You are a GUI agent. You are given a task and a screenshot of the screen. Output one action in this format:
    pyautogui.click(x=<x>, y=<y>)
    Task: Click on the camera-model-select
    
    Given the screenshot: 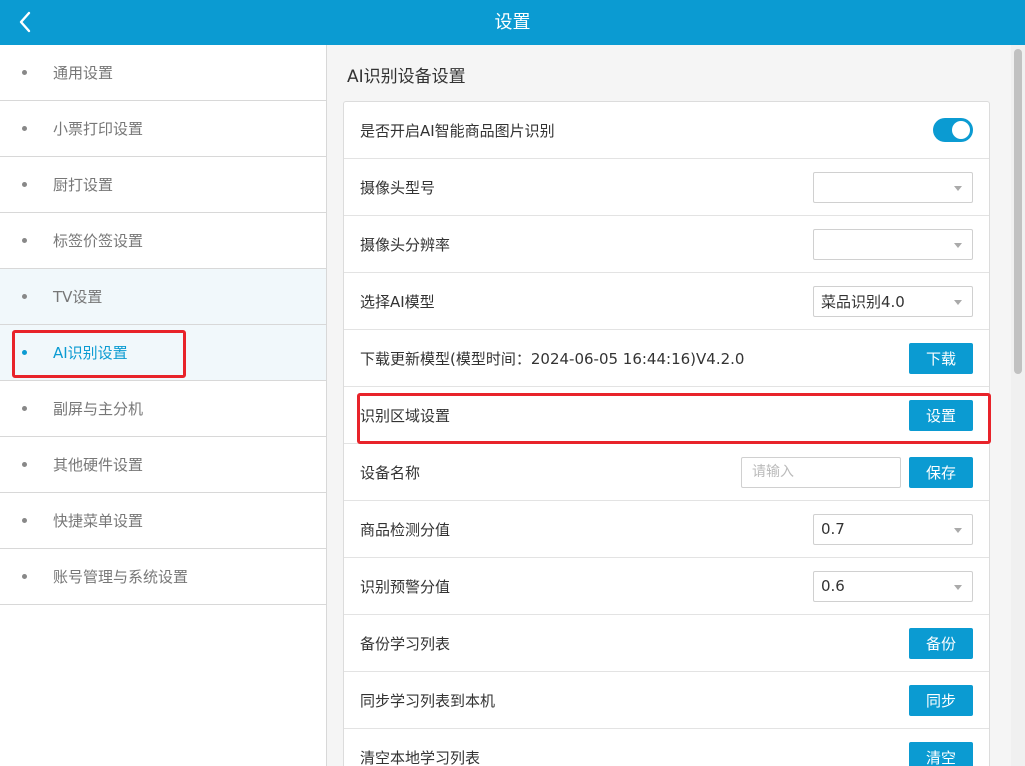 What is the action you would take?
    pyautogui.click(x=893, y=187)
    